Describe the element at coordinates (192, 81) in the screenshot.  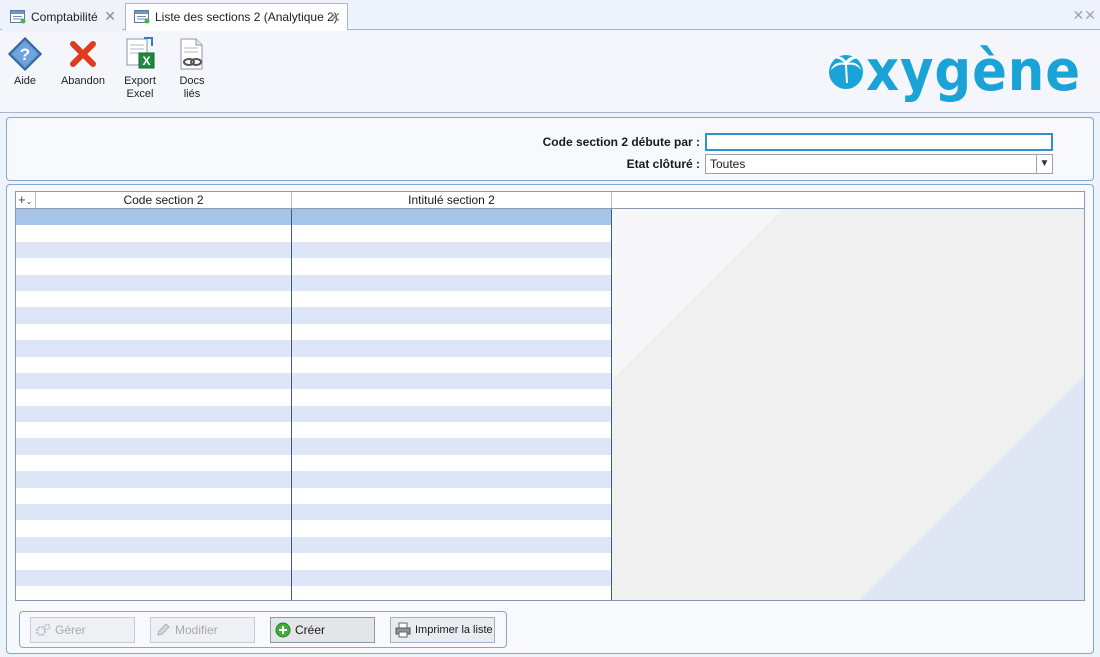
I see `docs-label-line1: Docs` at that location.